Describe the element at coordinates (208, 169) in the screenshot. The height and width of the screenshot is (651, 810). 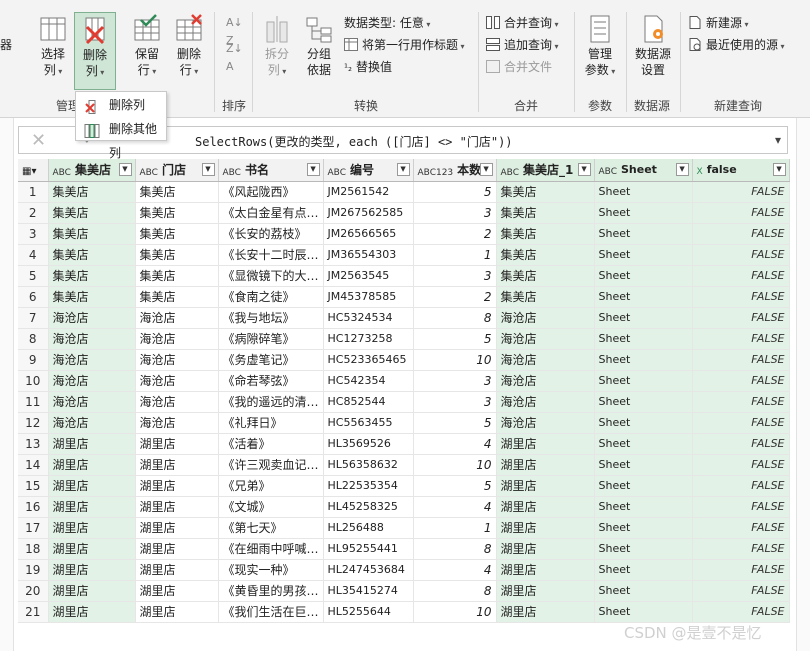
I see `filter-applied-icon: ▼` at that location.